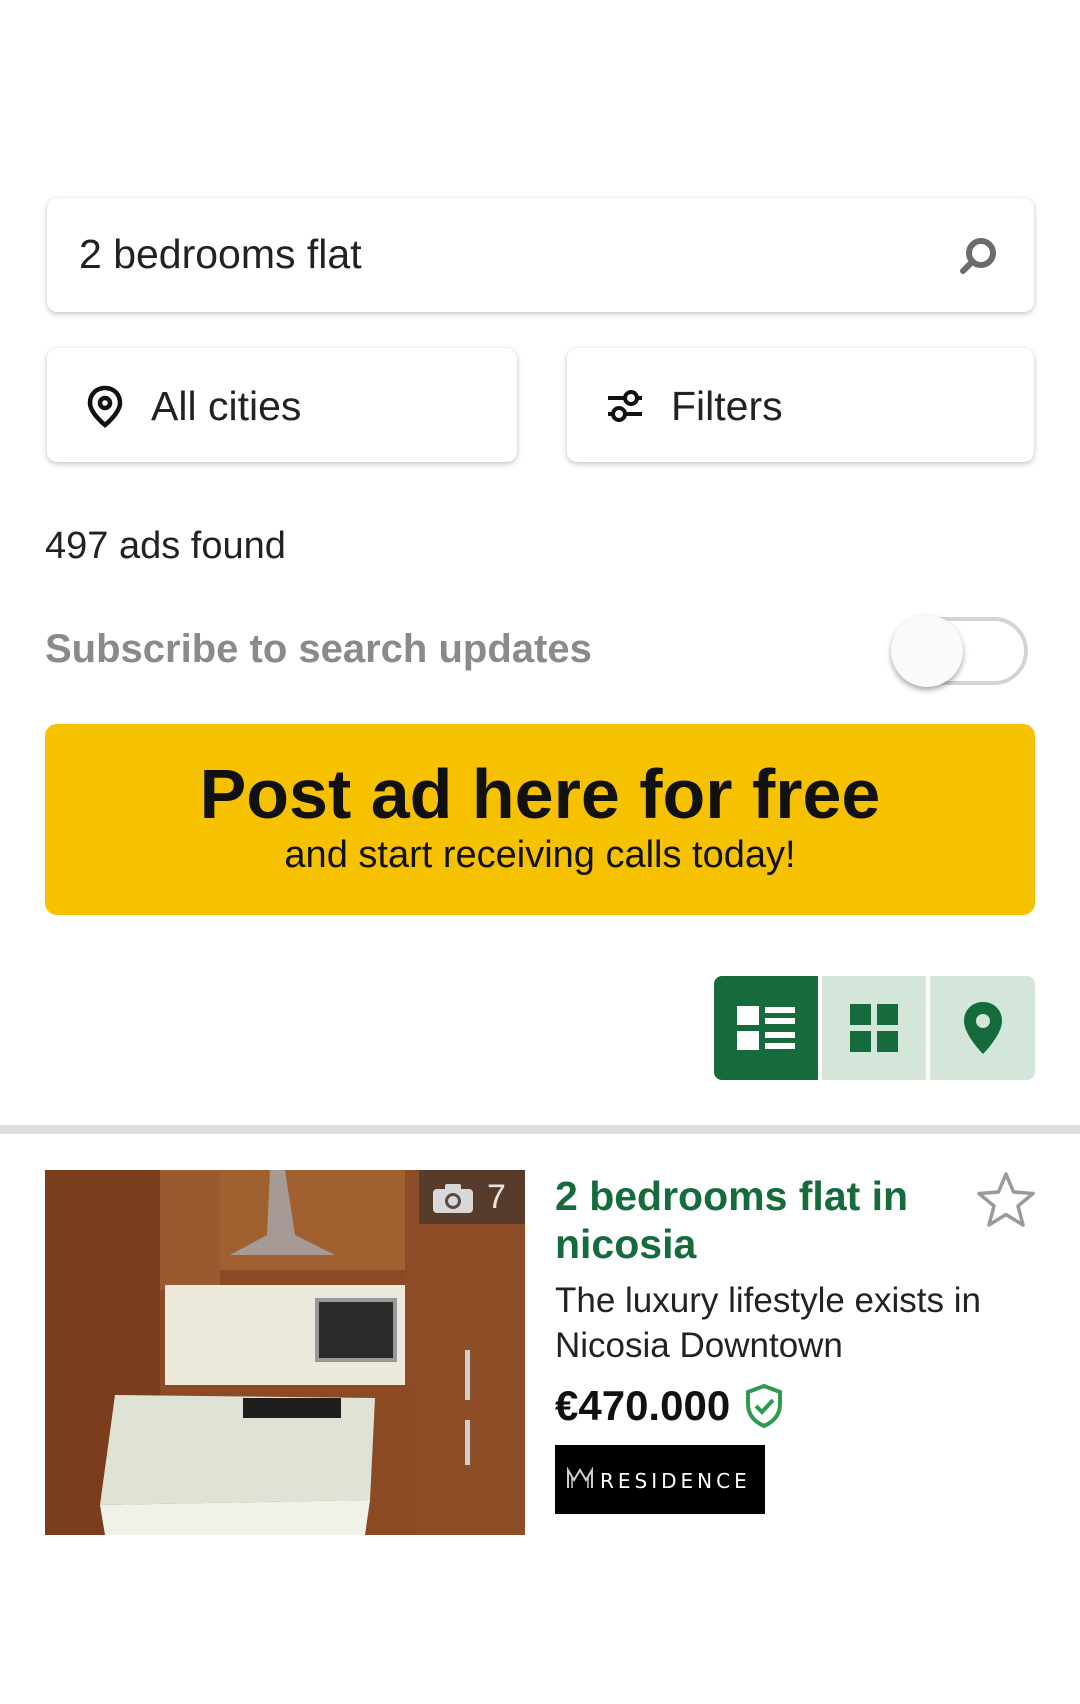  I want to click on sliders-icon, so click(625, 406).